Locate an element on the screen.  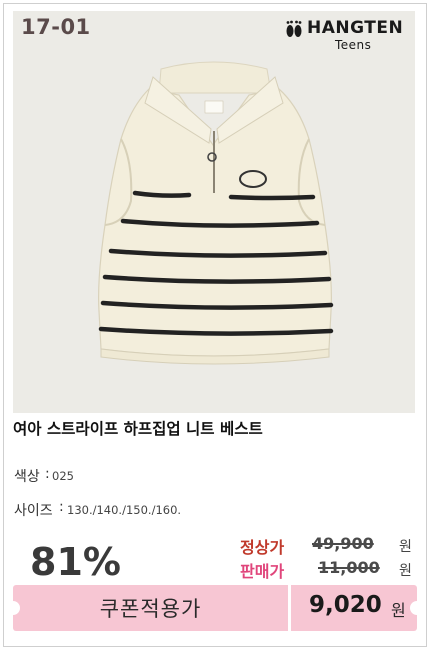
product-code: 17-01 is located at coordinates (56, 27).